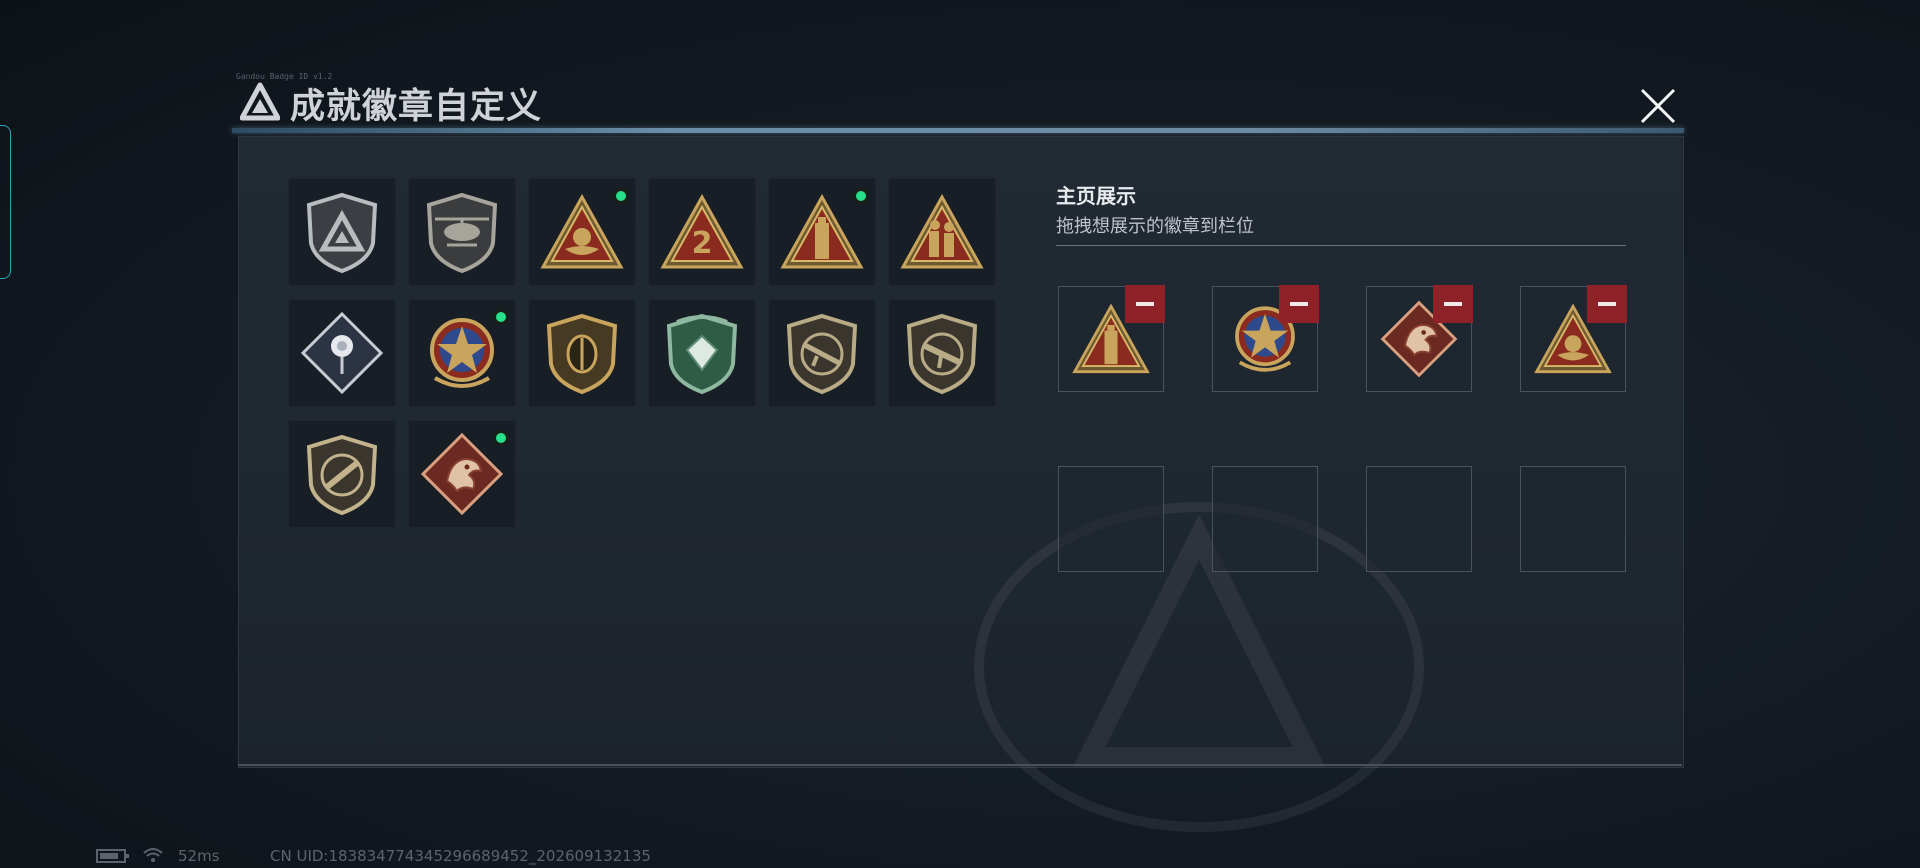 This screenshot has height=868, width=1920. I want to click on dialog-title: 成就徽章自定义, so click(416, 107).